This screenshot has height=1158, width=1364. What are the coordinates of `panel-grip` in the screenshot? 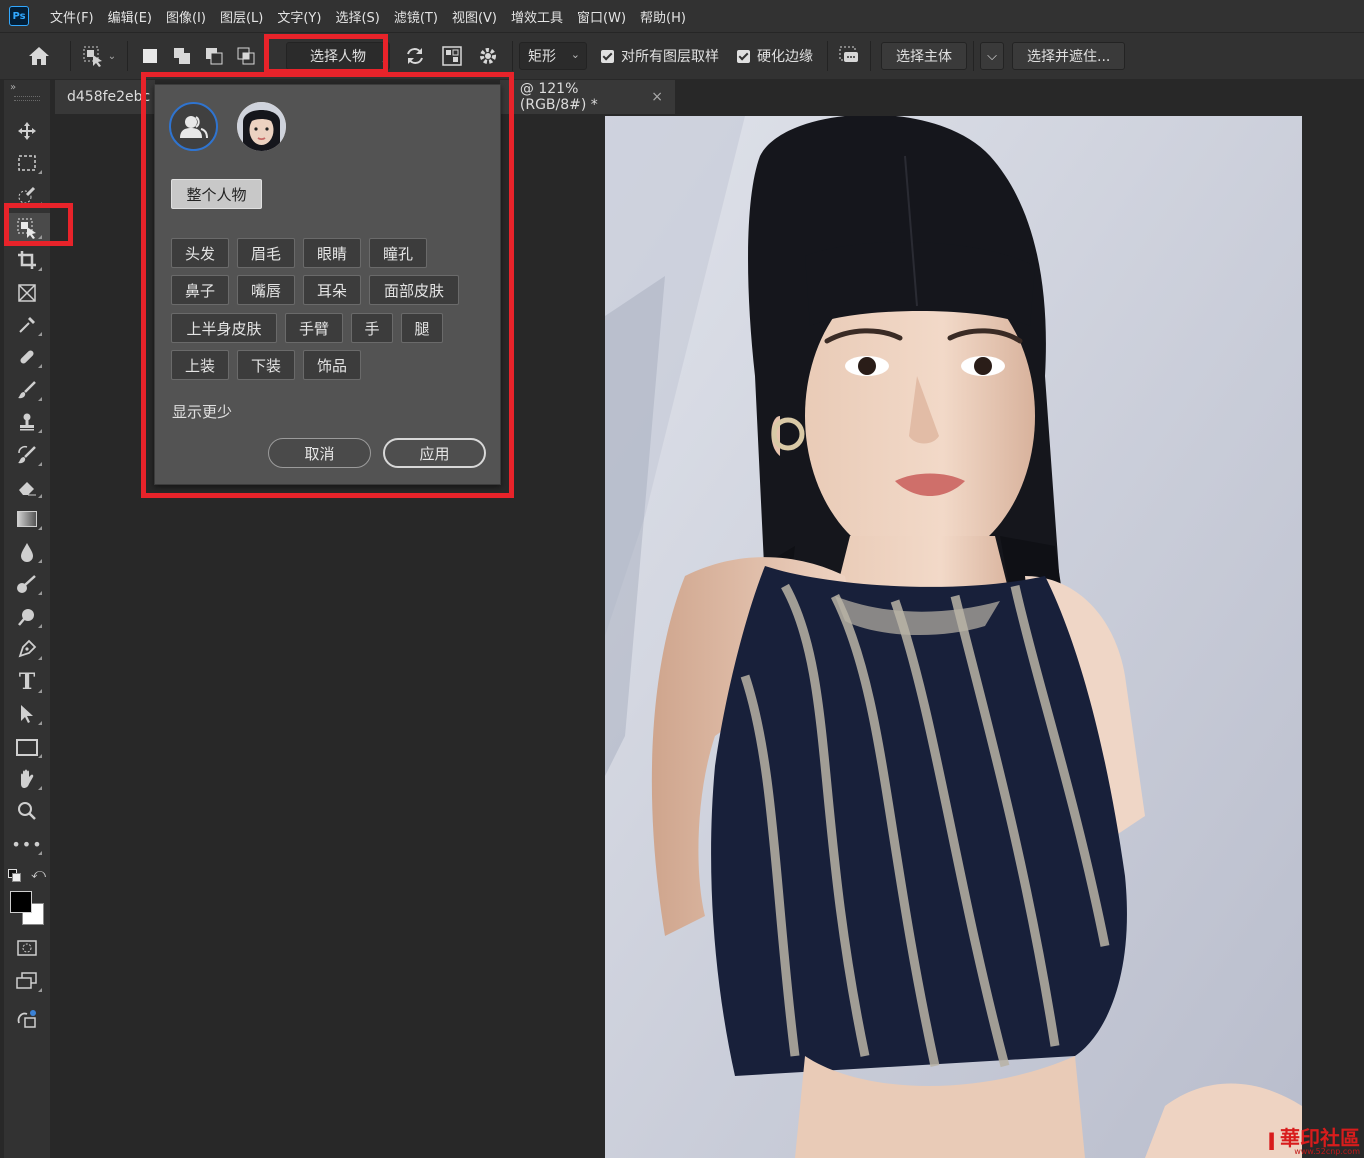 It's located at (27, 98).